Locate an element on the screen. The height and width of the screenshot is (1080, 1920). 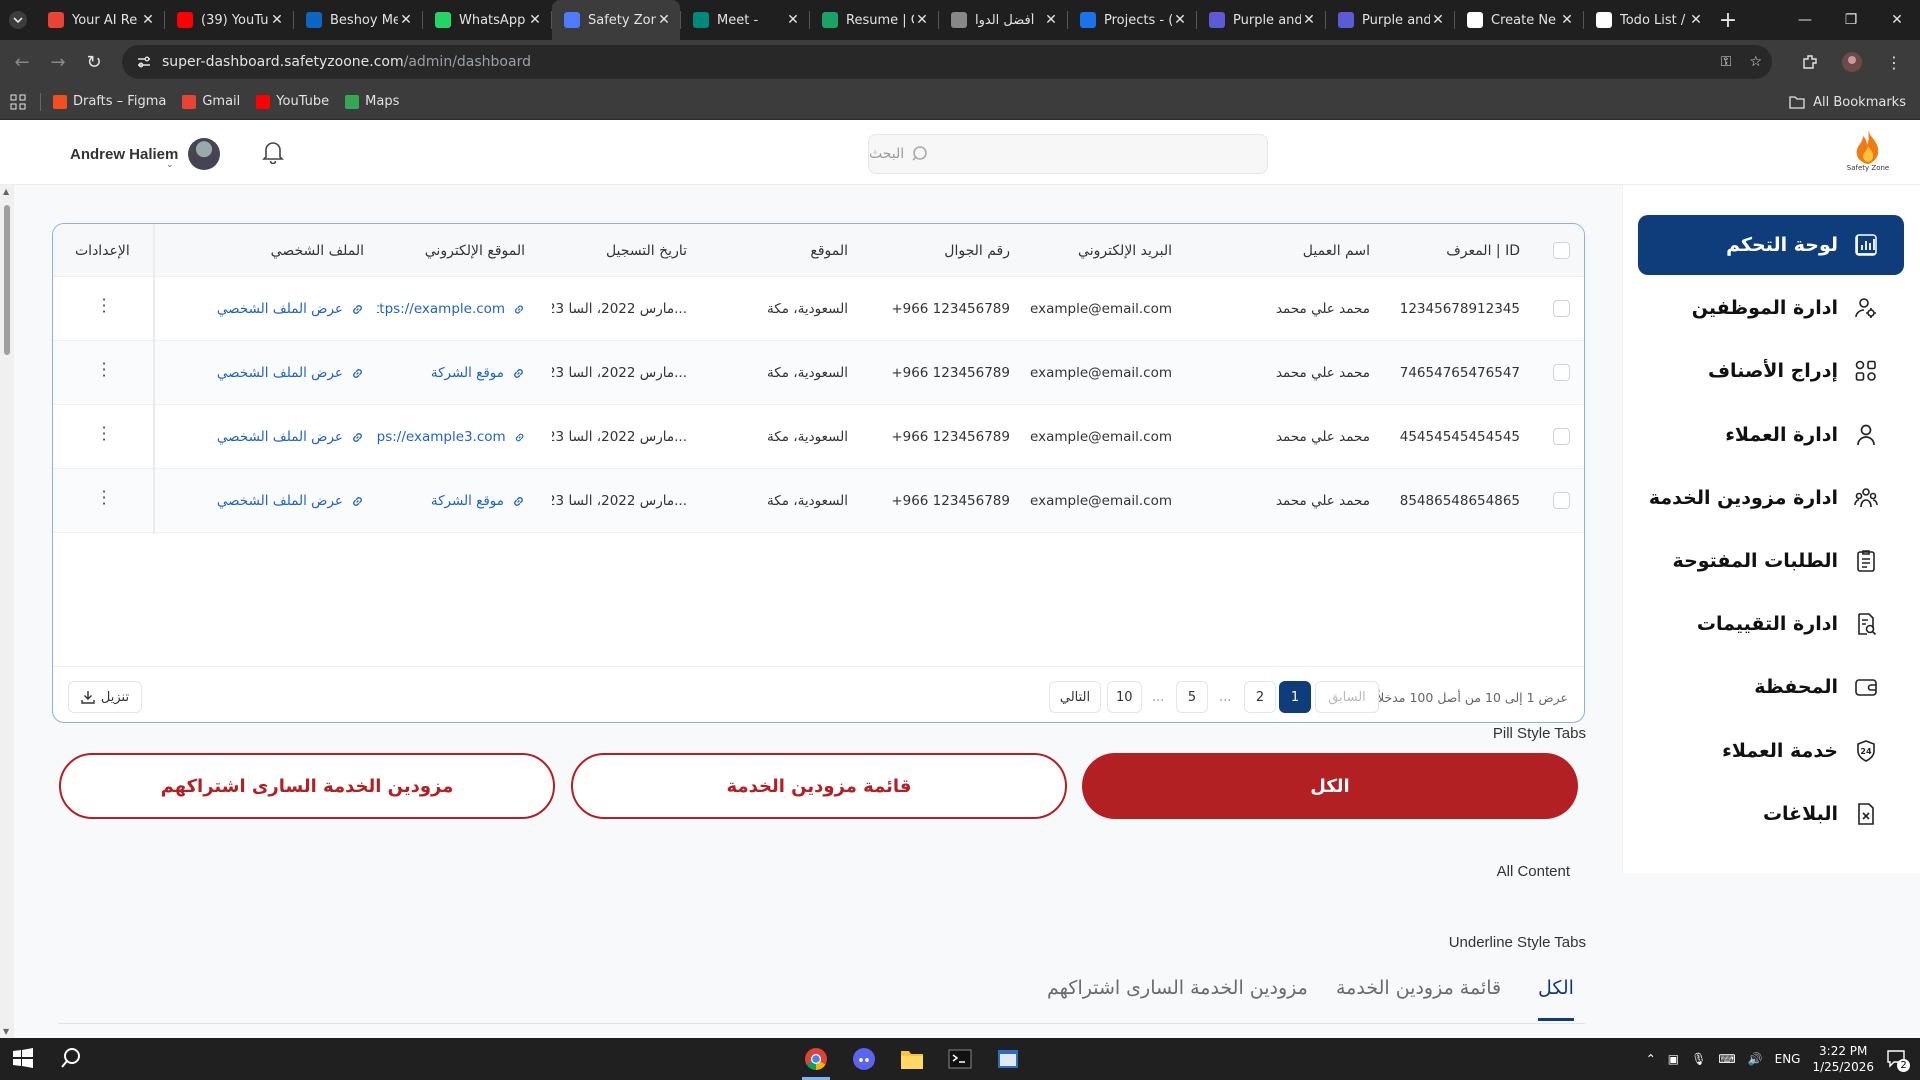
col-location: الموقع is located at coordinates (829, 250).